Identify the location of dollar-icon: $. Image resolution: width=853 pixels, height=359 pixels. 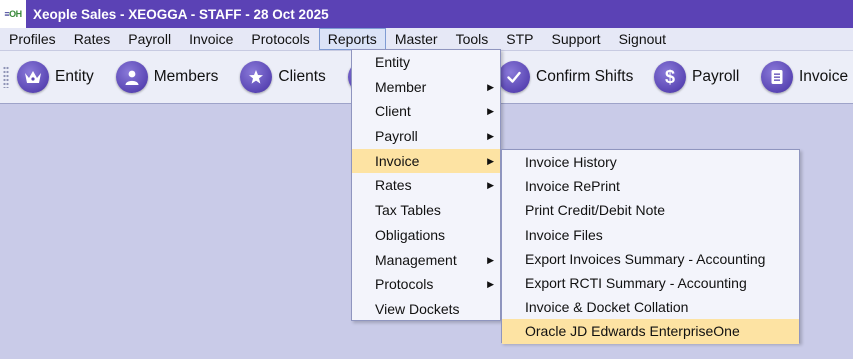
(670, 77).